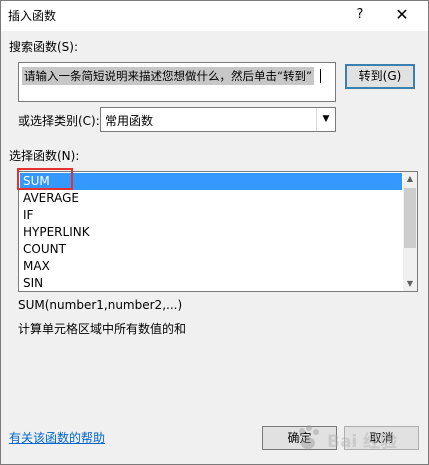 This screenshot has width=429, height=465. Describe the element at coordinates (320, 76) in the screenshot. I see `text-caret` at that location.